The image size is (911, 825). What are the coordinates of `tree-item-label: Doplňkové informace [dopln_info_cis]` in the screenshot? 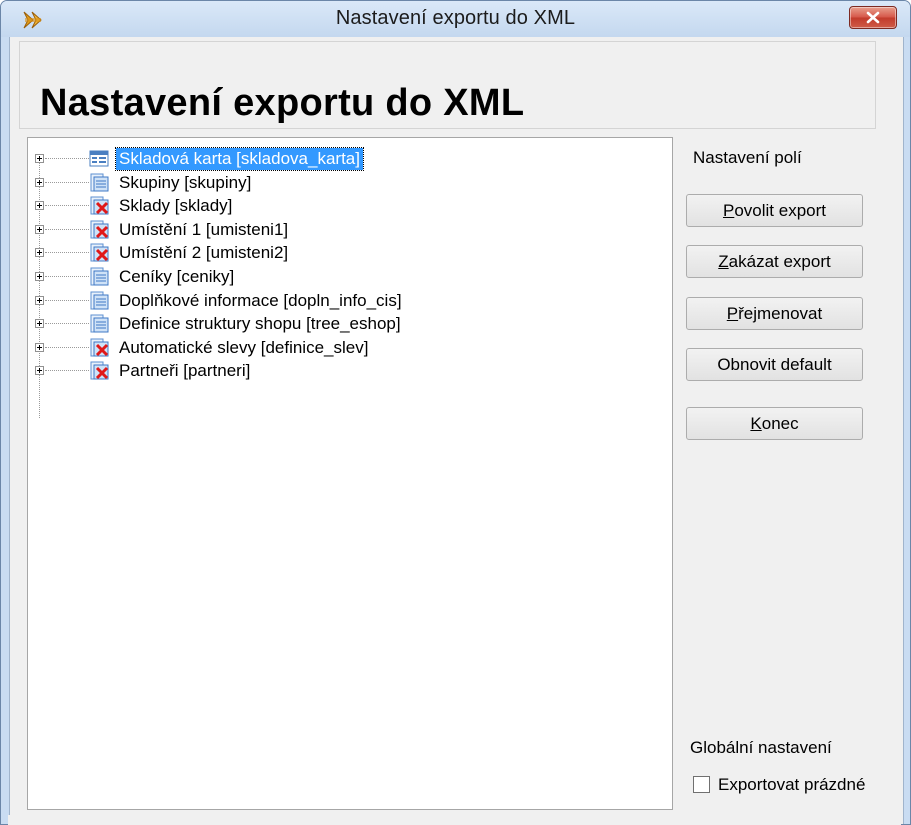 It's located at (260, 301).